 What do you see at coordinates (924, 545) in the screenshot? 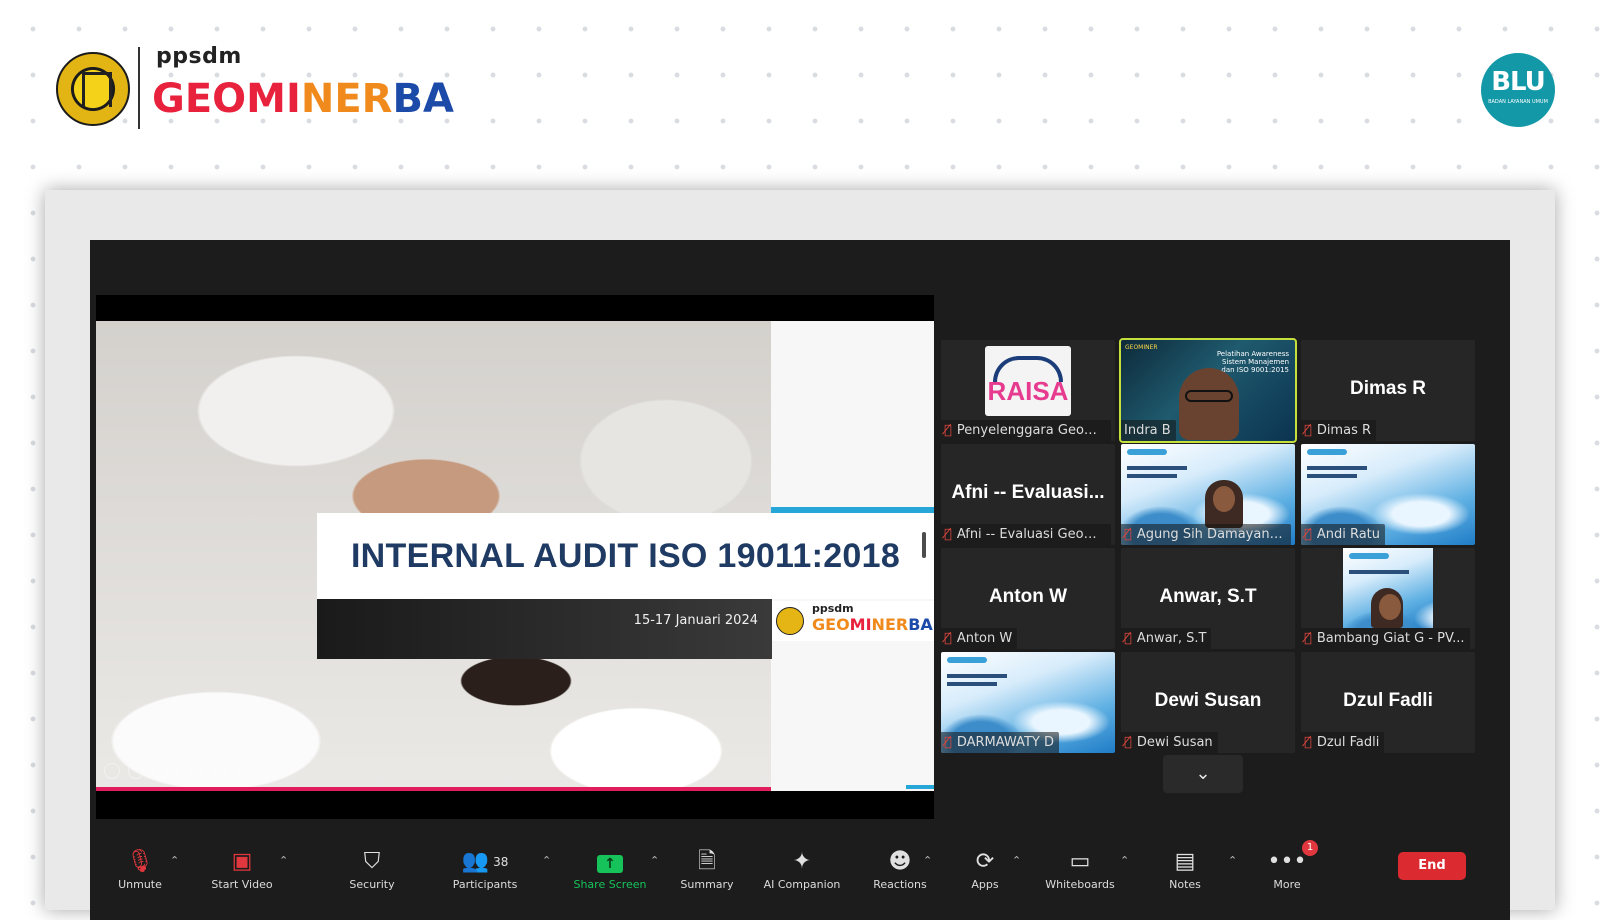
I see `split-view-handle` at bounding box center [924, 545].